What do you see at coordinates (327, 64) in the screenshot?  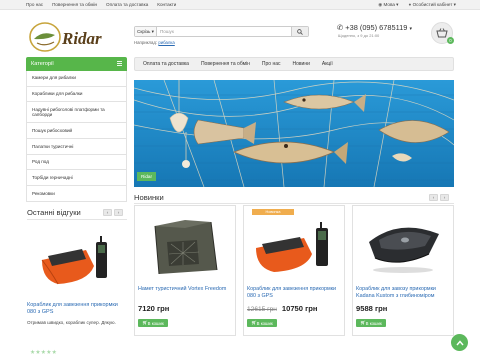 I see `nav-item-sales: Акції` at bounding box center [327, 64].